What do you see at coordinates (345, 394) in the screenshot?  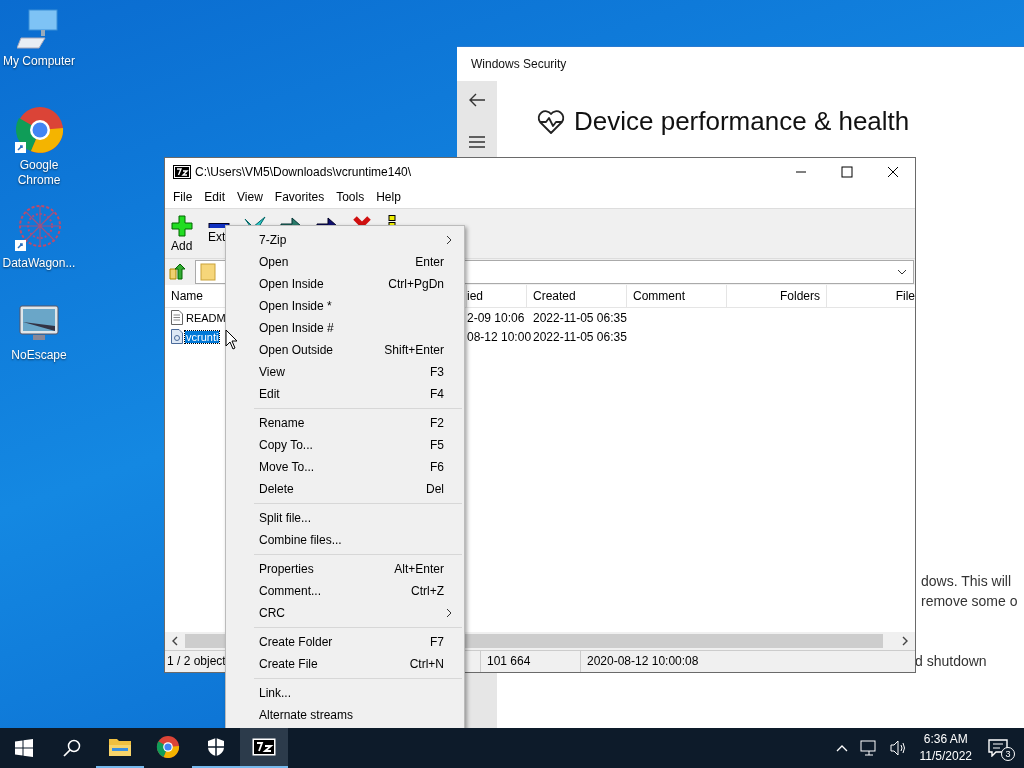 I see `context-menu-item: Edit F4` at bounding box center [345, 394].